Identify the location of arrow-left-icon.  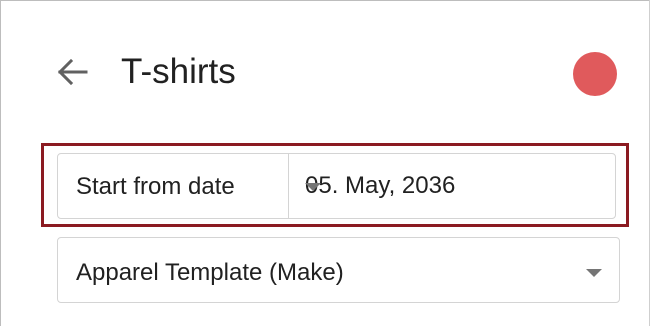
(72, 72).